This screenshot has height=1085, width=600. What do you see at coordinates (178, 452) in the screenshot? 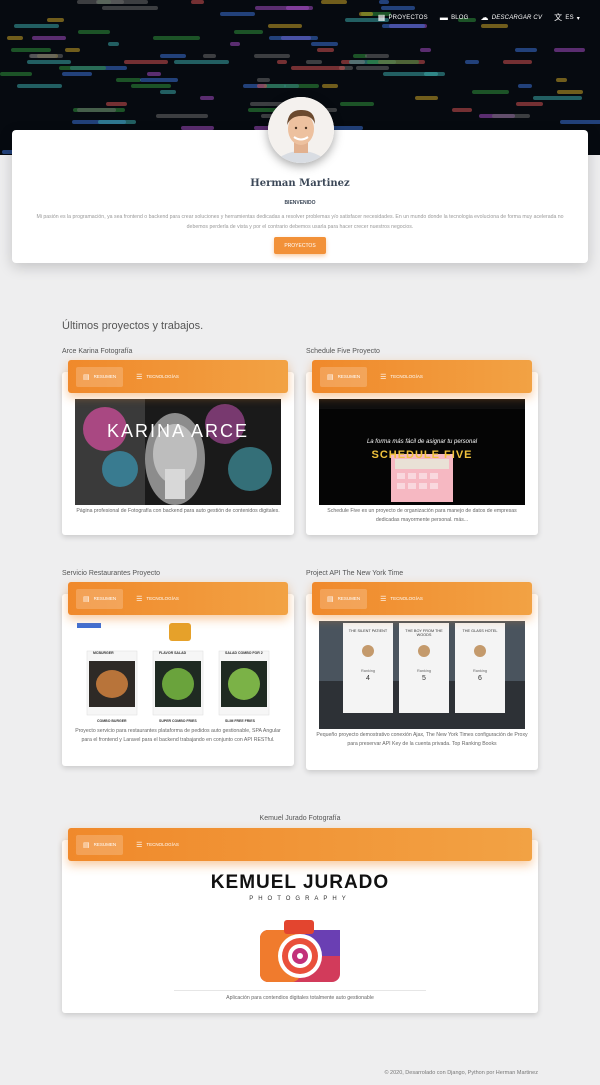
I see `project-thumbnail-arce: KARINA ARCE` at bounding box center [178, 452].